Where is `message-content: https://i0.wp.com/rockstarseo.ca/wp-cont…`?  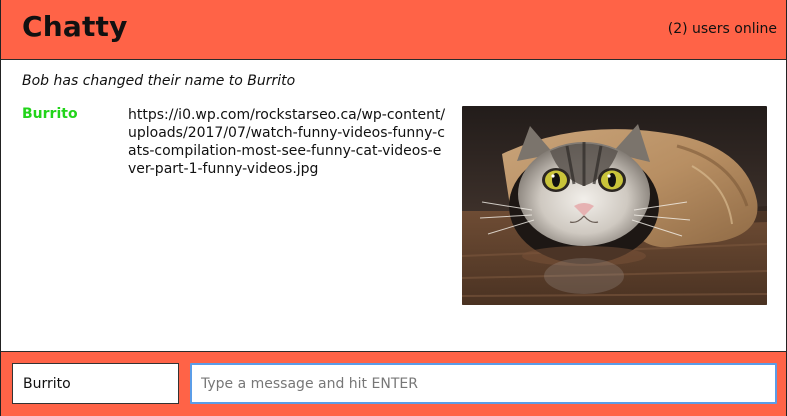 message-content: https://i0.wp.com/rockstarseo.ca/wp-cont… is located at coordinates (287, 142).